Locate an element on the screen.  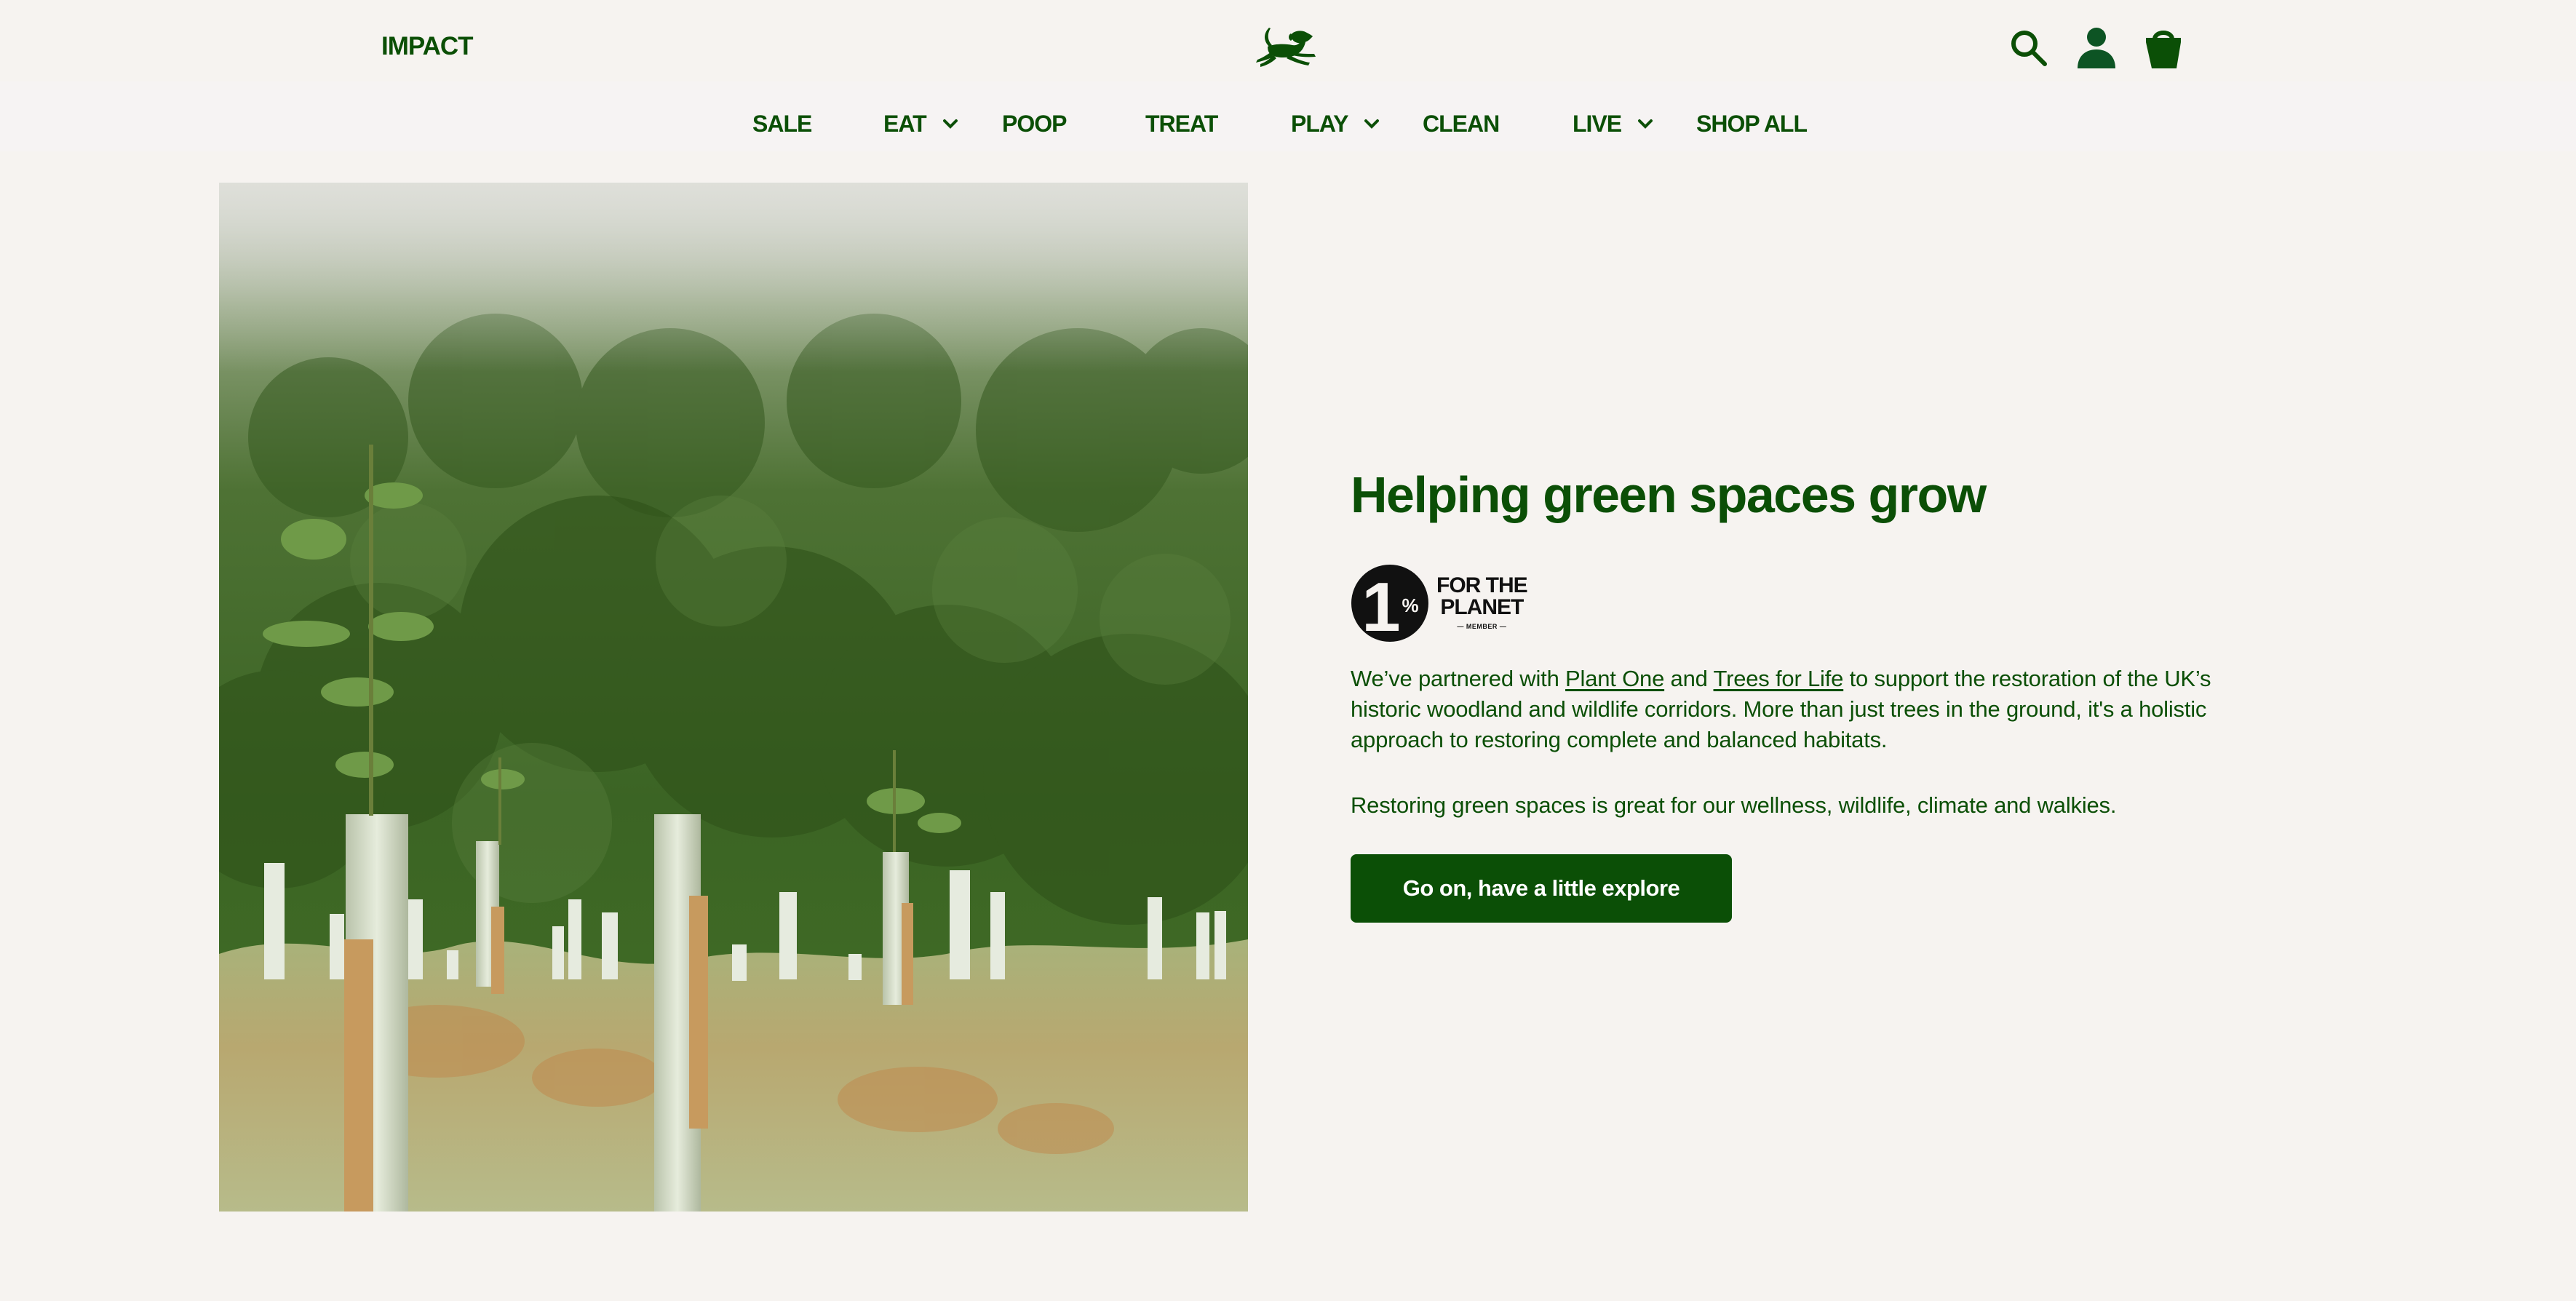
basket-button is located at coordinates (2163, 48).